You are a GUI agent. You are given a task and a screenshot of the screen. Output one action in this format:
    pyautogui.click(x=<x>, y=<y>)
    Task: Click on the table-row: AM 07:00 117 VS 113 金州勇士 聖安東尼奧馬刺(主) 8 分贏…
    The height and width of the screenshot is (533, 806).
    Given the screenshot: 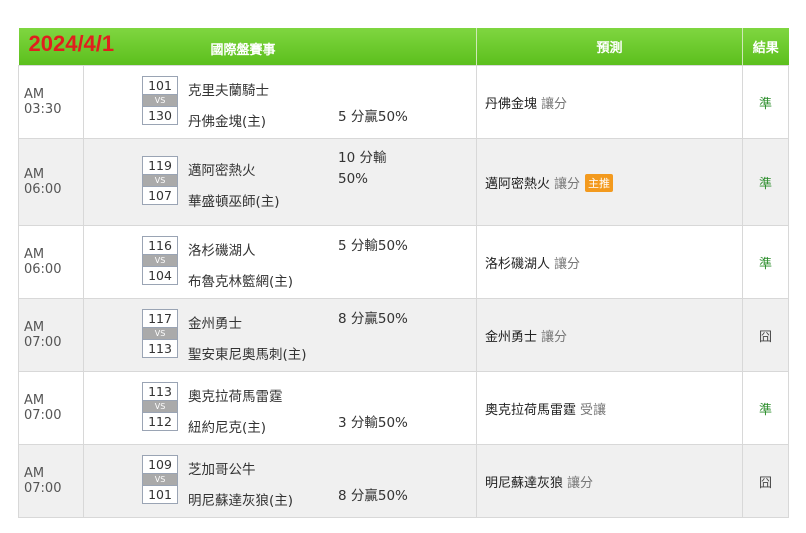 What is the action you would take?
    pyautogui.click(x=403, y=335)
    